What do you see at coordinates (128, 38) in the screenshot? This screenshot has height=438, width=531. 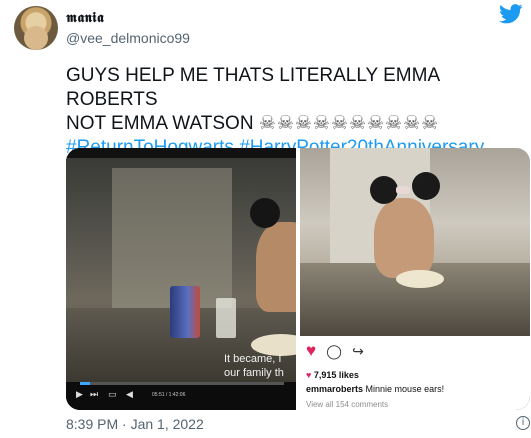 I see `handle: @vee_delmonico99` at bounding box center [128, 38].